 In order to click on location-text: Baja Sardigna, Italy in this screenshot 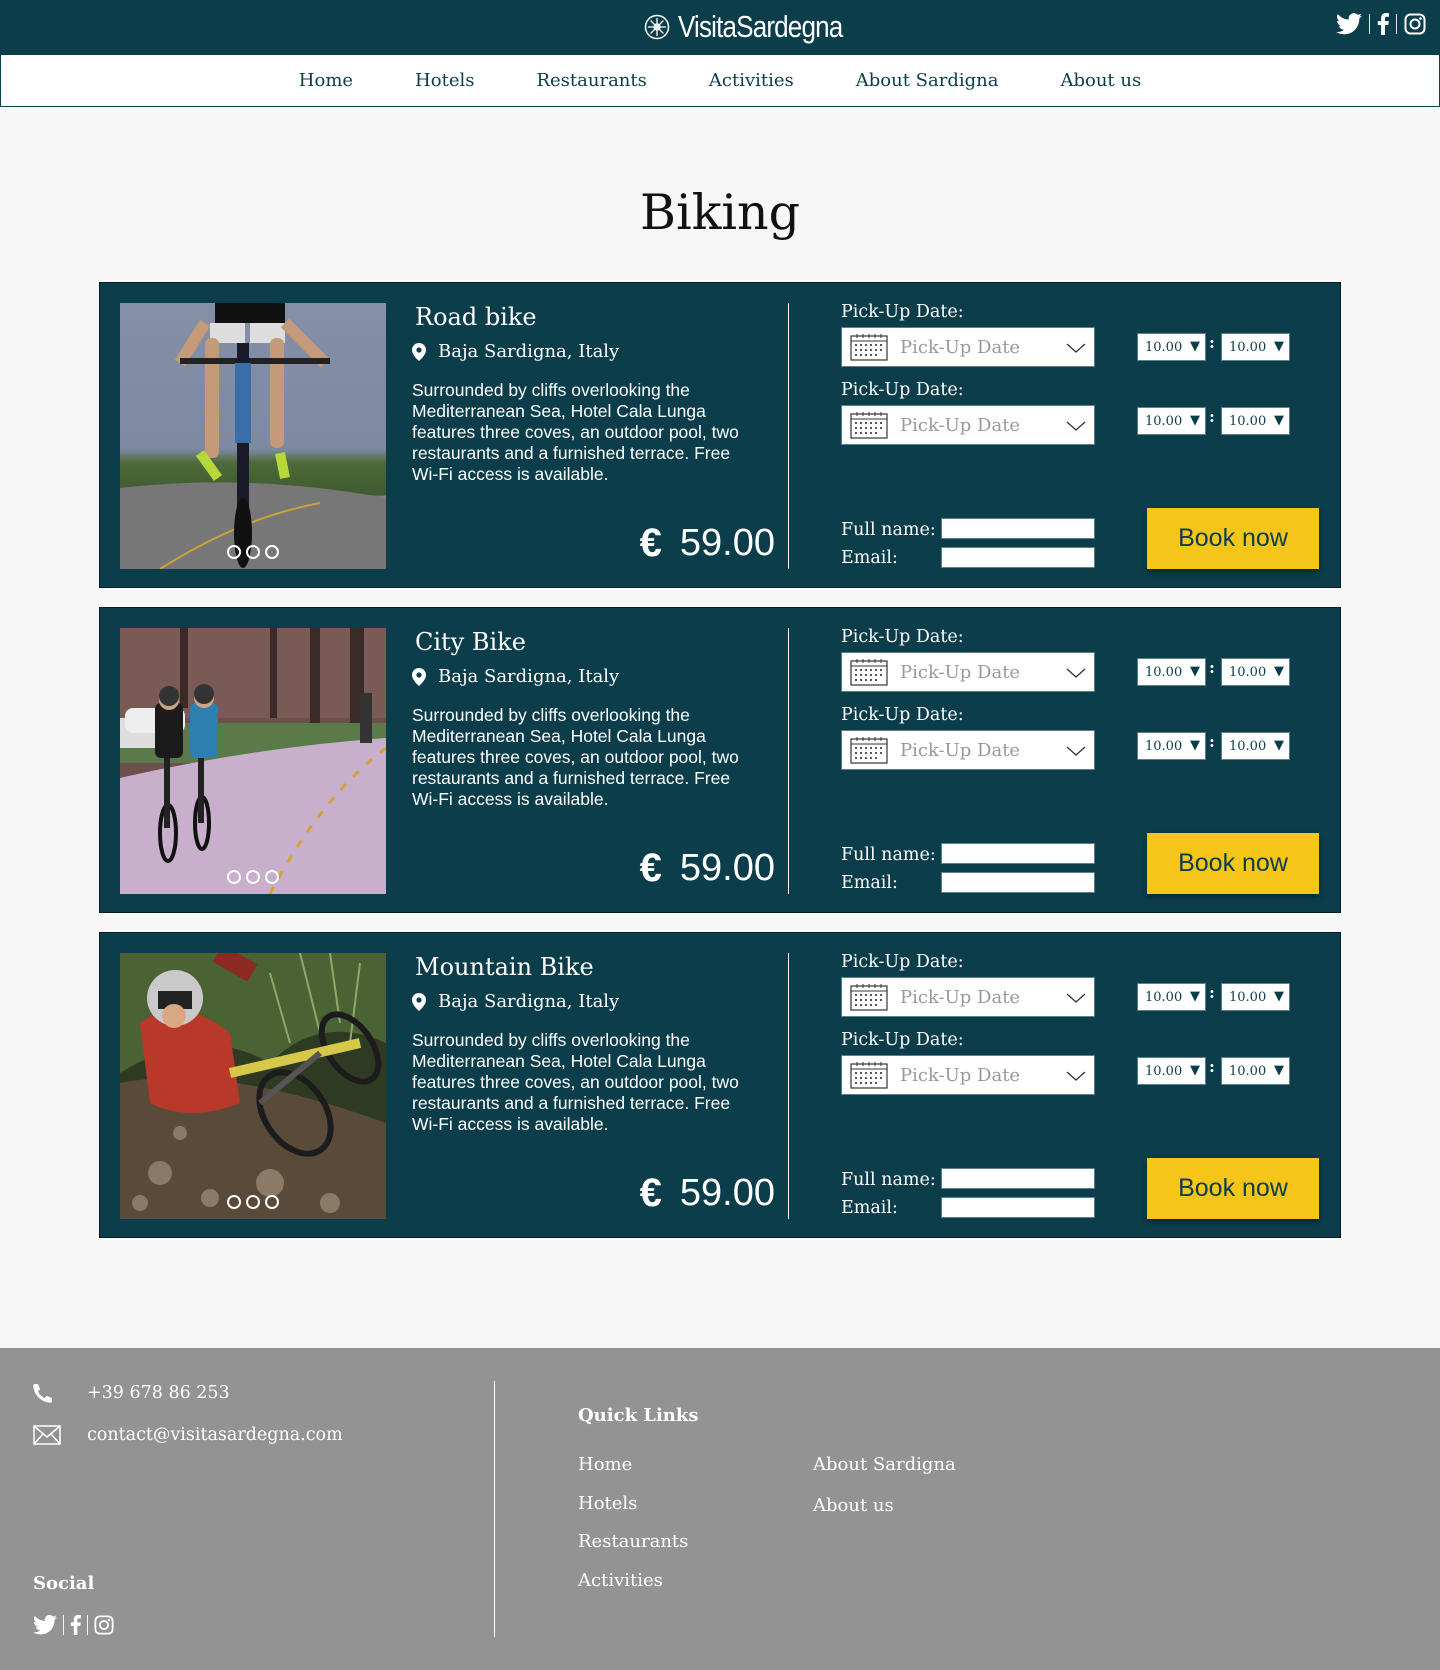, I will do `click(529, 351)`.